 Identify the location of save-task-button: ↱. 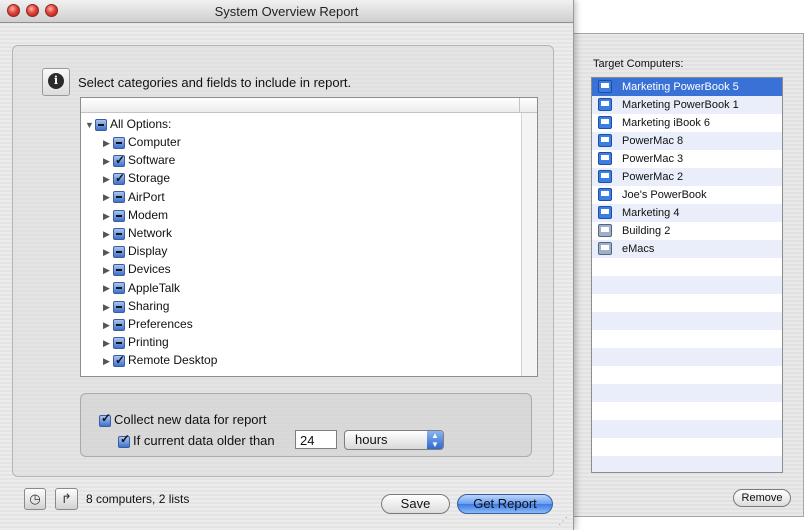
(66, 499).